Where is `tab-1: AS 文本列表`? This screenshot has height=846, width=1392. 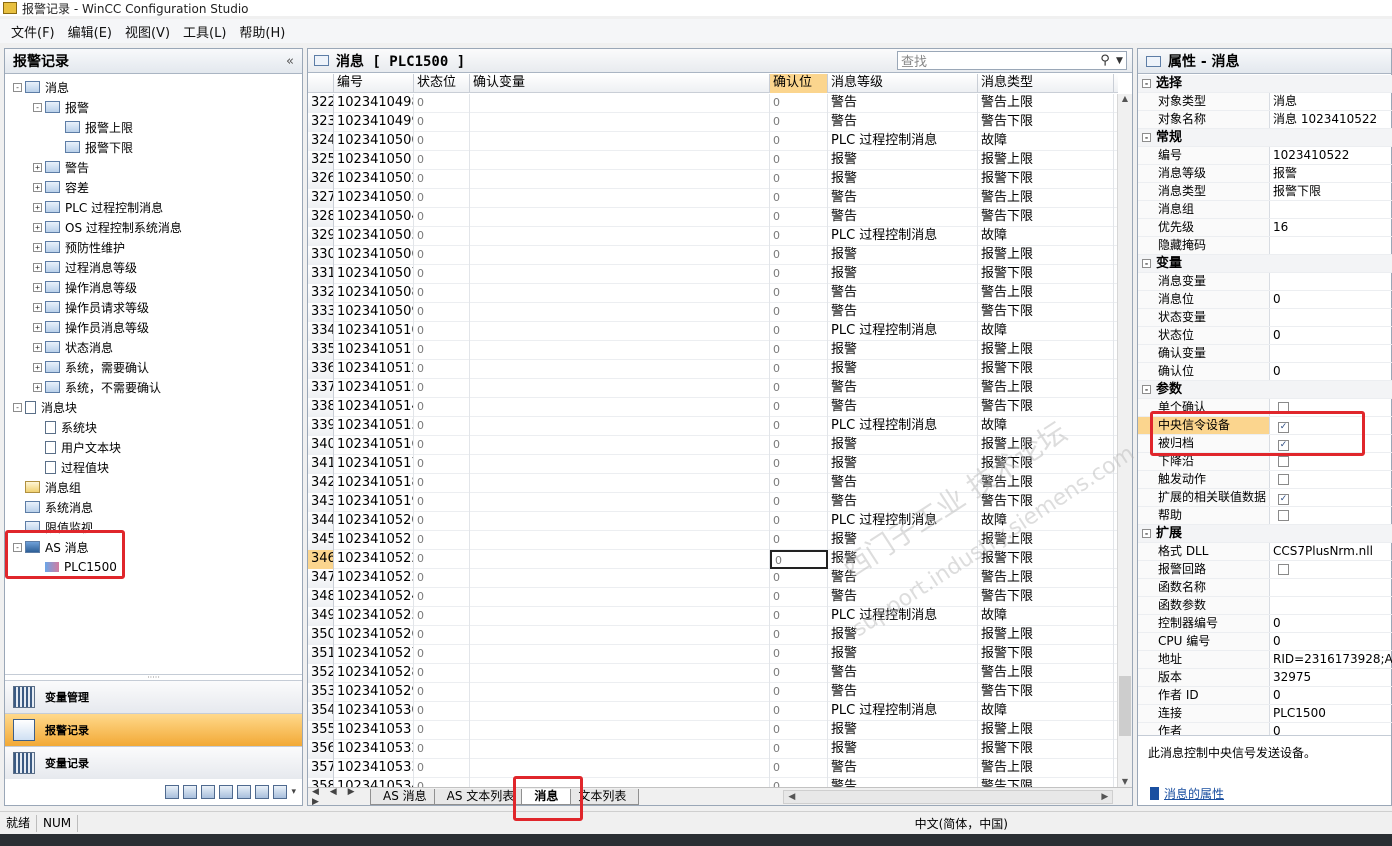
tab-1: AS 文本列表 is located at coordinates (480, 796).